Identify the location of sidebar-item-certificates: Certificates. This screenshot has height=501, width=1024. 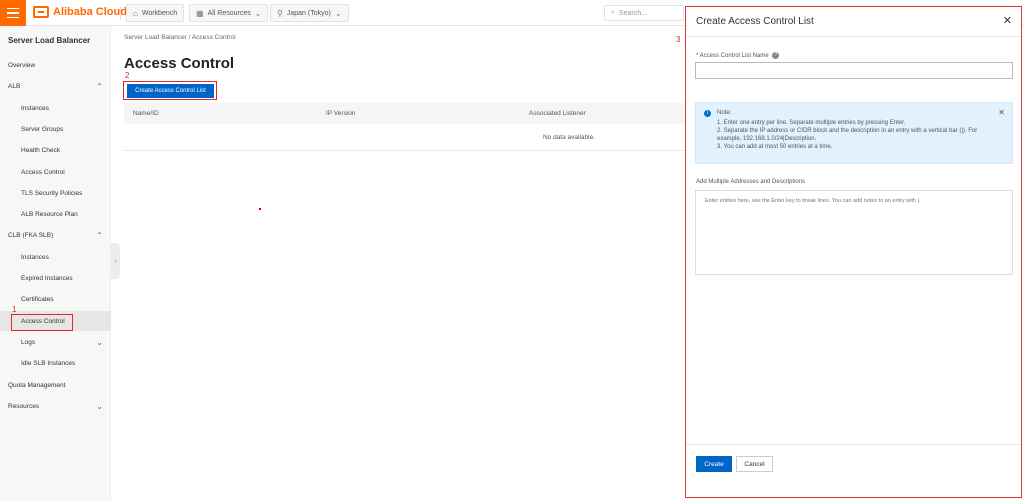
(55, 299).